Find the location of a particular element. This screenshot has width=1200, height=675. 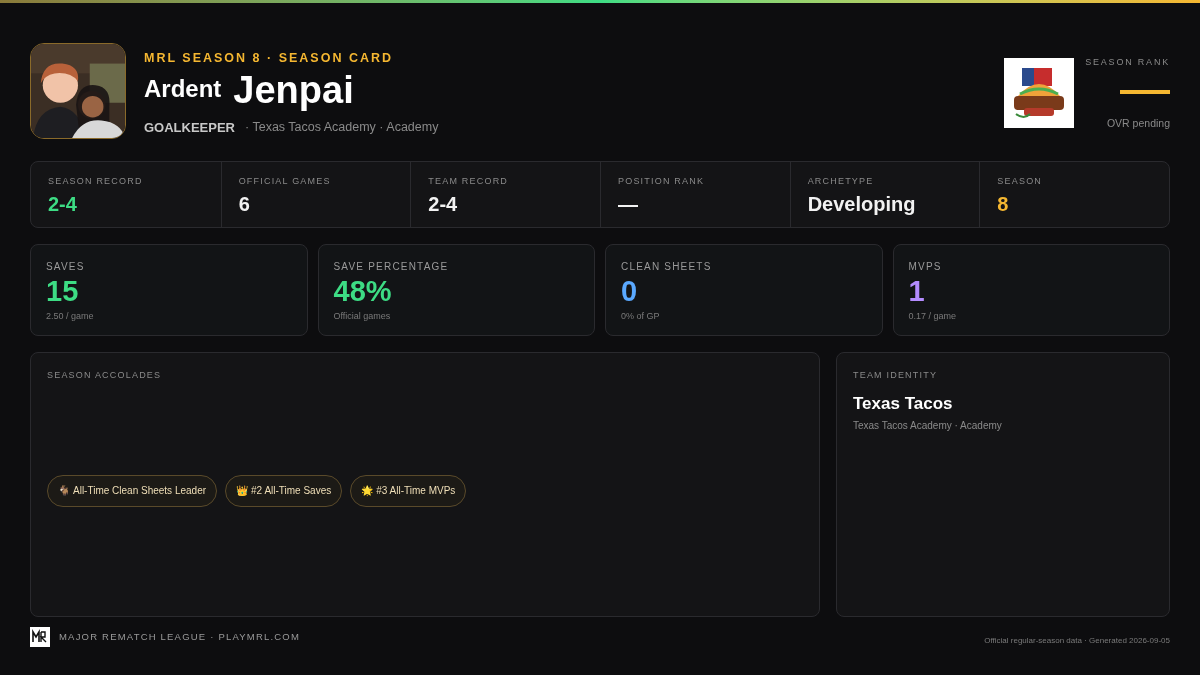

stat-label: SAVE PERCENTAGE is located at coordinates (391, 267).